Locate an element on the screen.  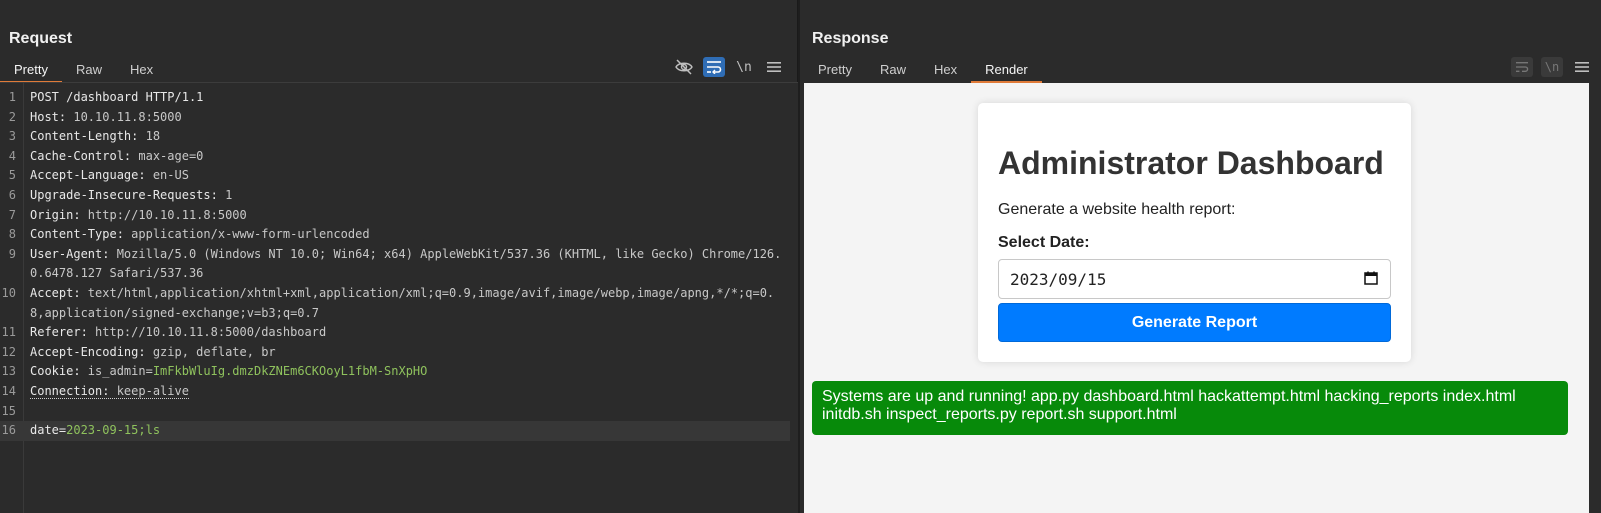
line-number: 14 is located at coordinates (8, 390).